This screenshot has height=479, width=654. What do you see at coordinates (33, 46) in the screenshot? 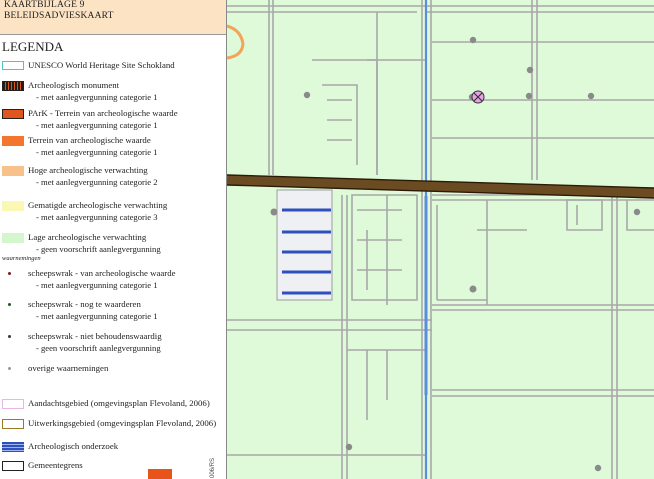
I see `legend-heading: LEGENDA` at bounding box center [33, 46].